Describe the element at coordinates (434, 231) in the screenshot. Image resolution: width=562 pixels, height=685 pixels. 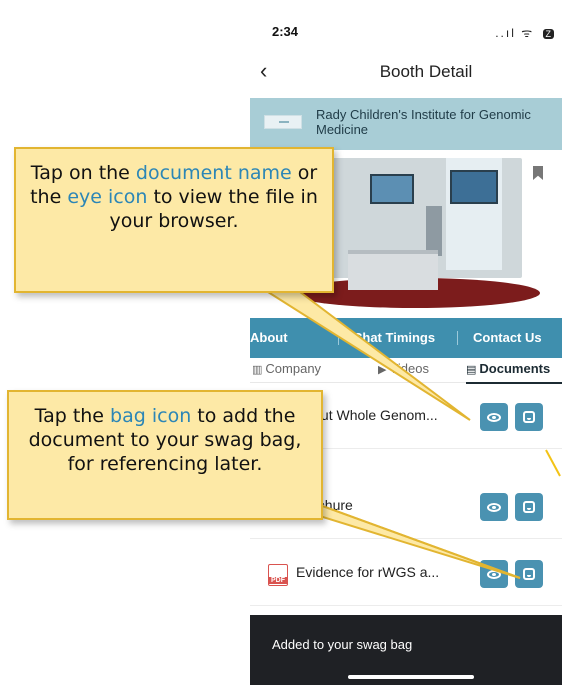
I see `booth-brochure-shelf` at that location.